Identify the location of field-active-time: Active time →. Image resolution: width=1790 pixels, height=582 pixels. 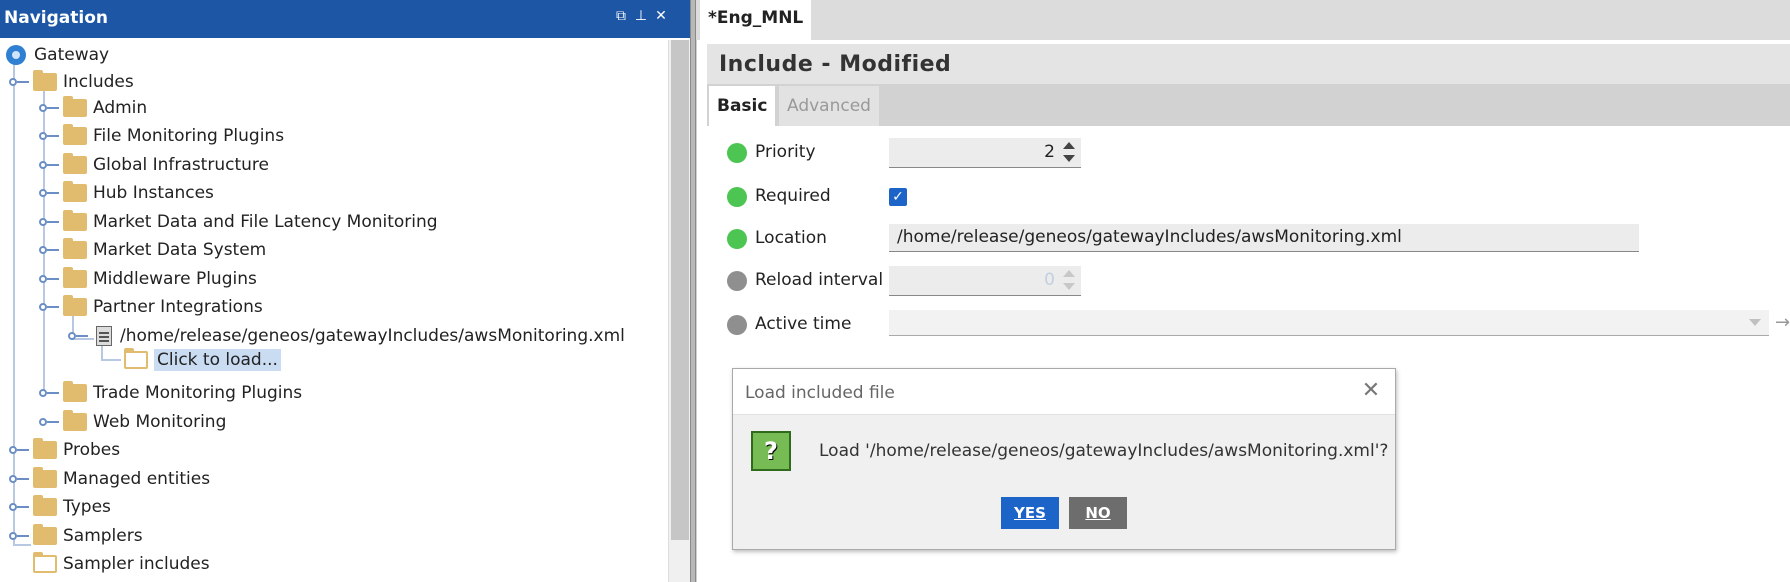
(1258, 325).